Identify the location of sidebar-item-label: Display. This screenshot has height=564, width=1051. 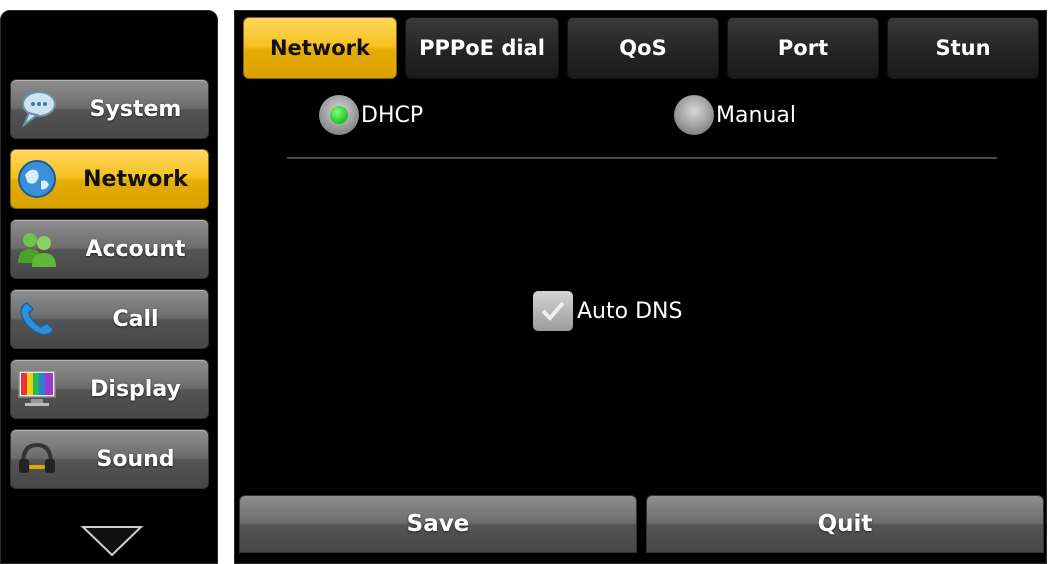
(135, 389).